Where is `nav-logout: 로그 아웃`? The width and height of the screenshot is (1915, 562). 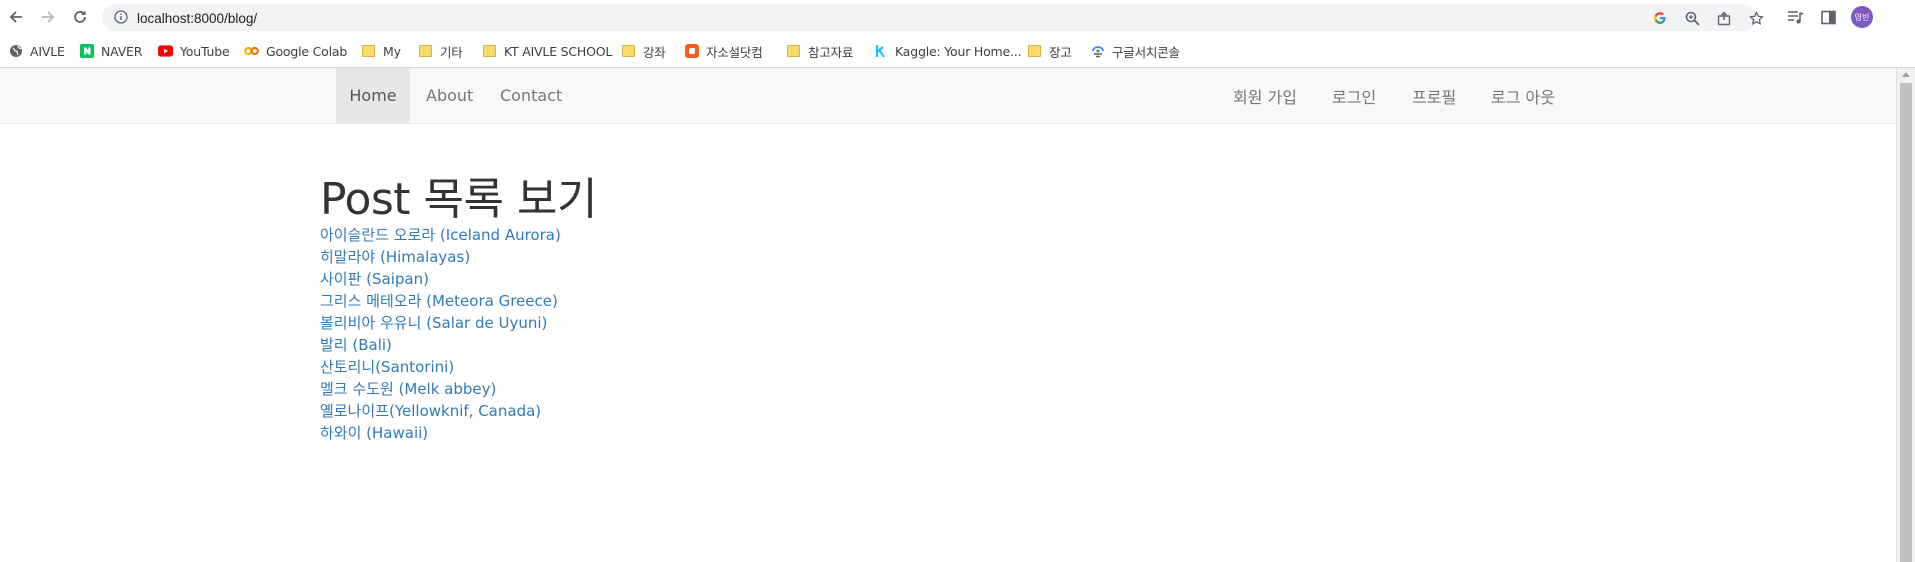
nav-logout: 로그 아웃 is located at coordinates (1523, 95).